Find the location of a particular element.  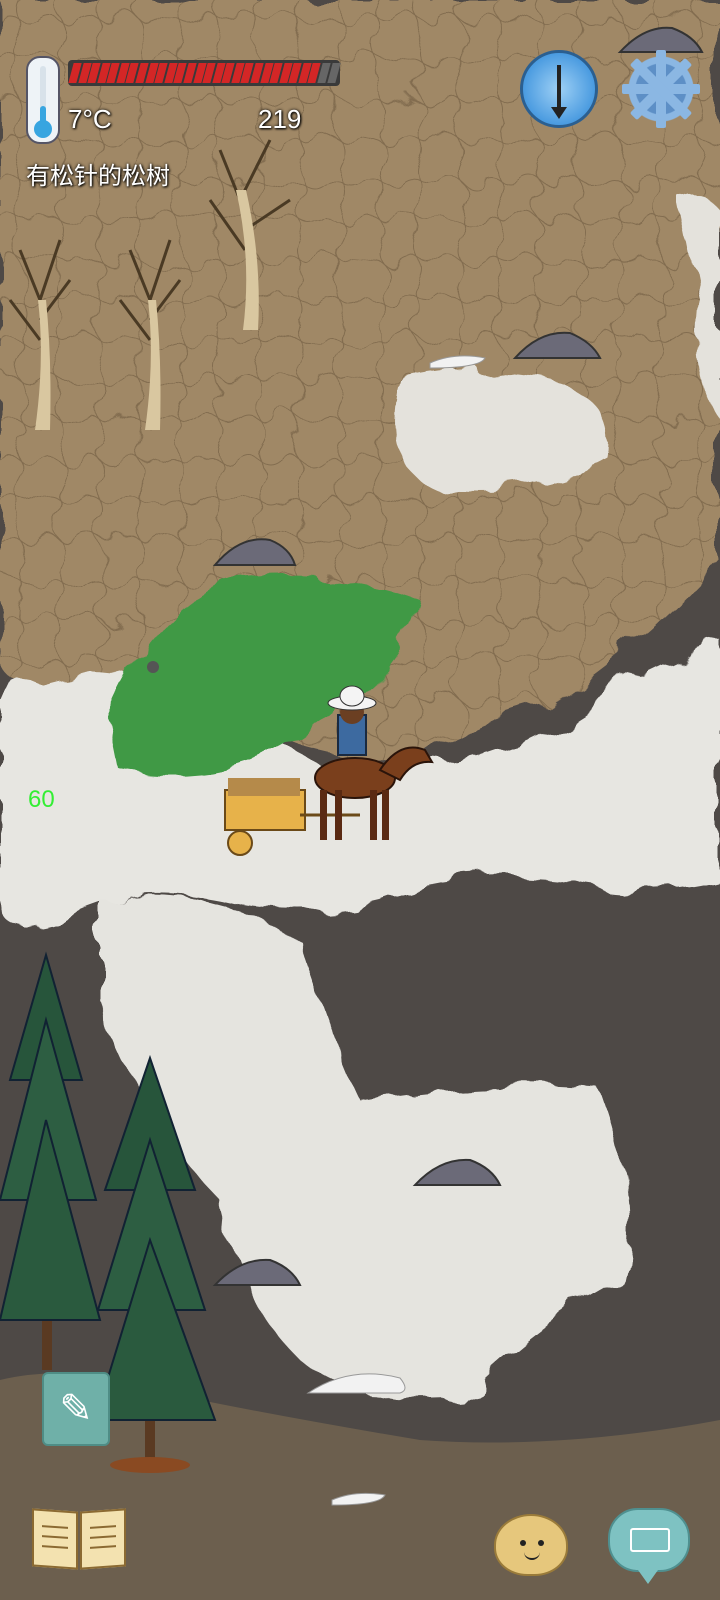

hovered-object-label: 有松针的松树 is located at coordinates (98, 176).